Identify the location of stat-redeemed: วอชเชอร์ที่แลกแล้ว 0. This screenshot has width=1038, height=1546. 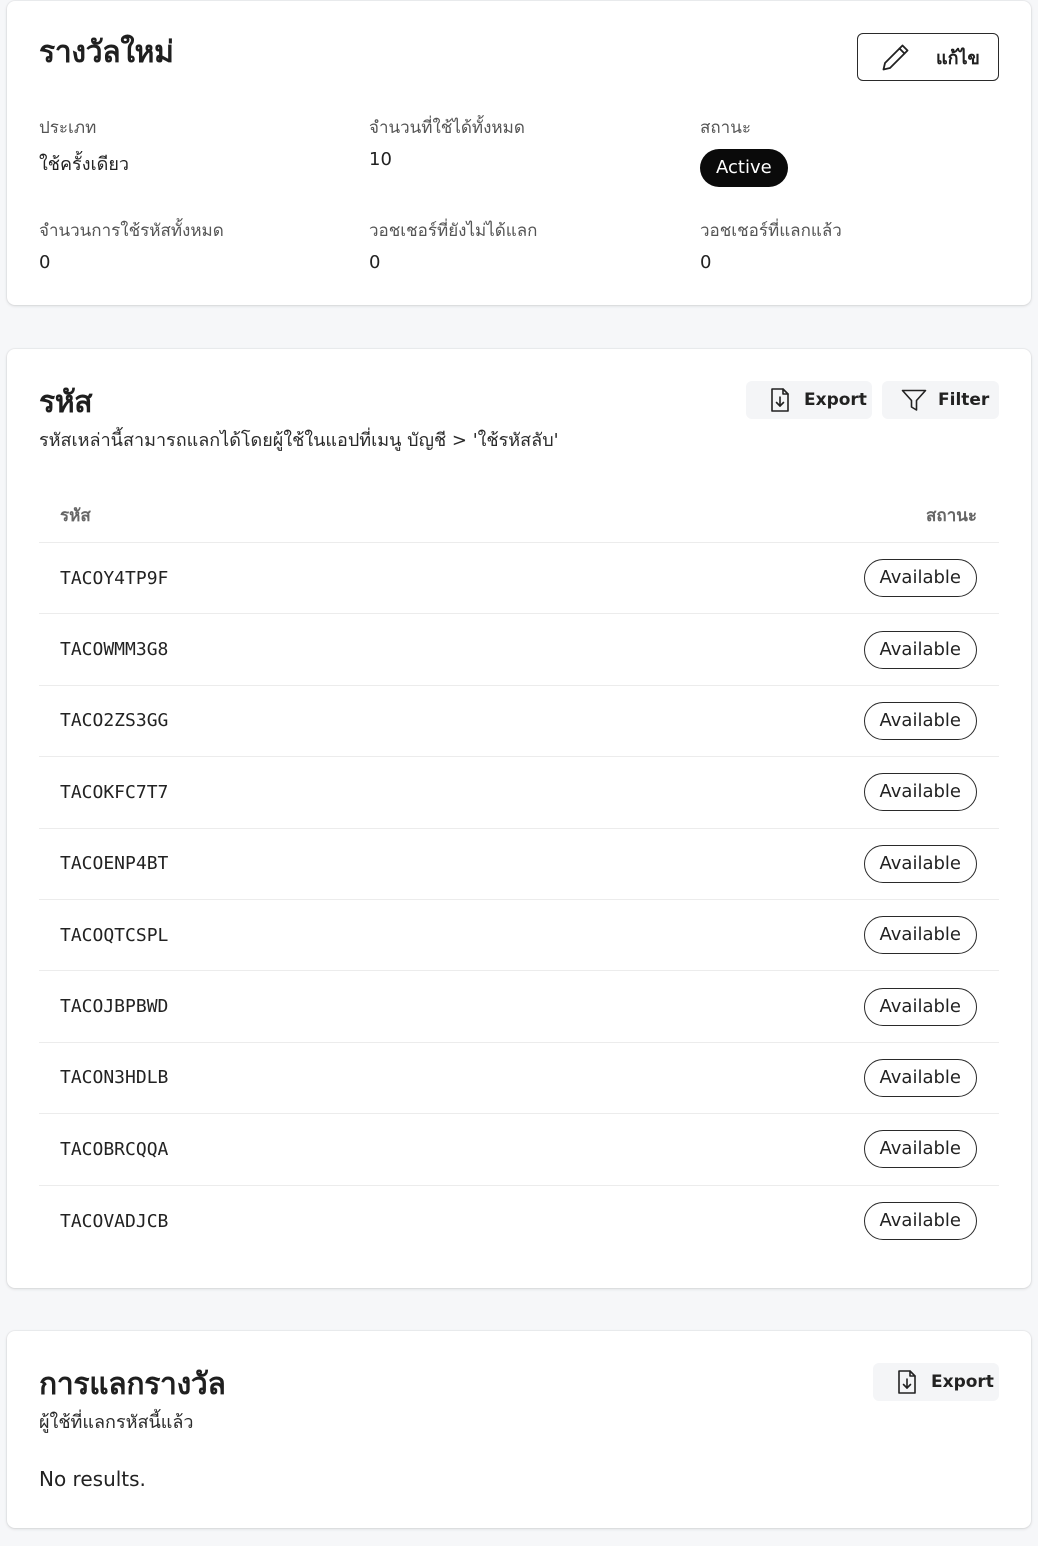
(771, 245).